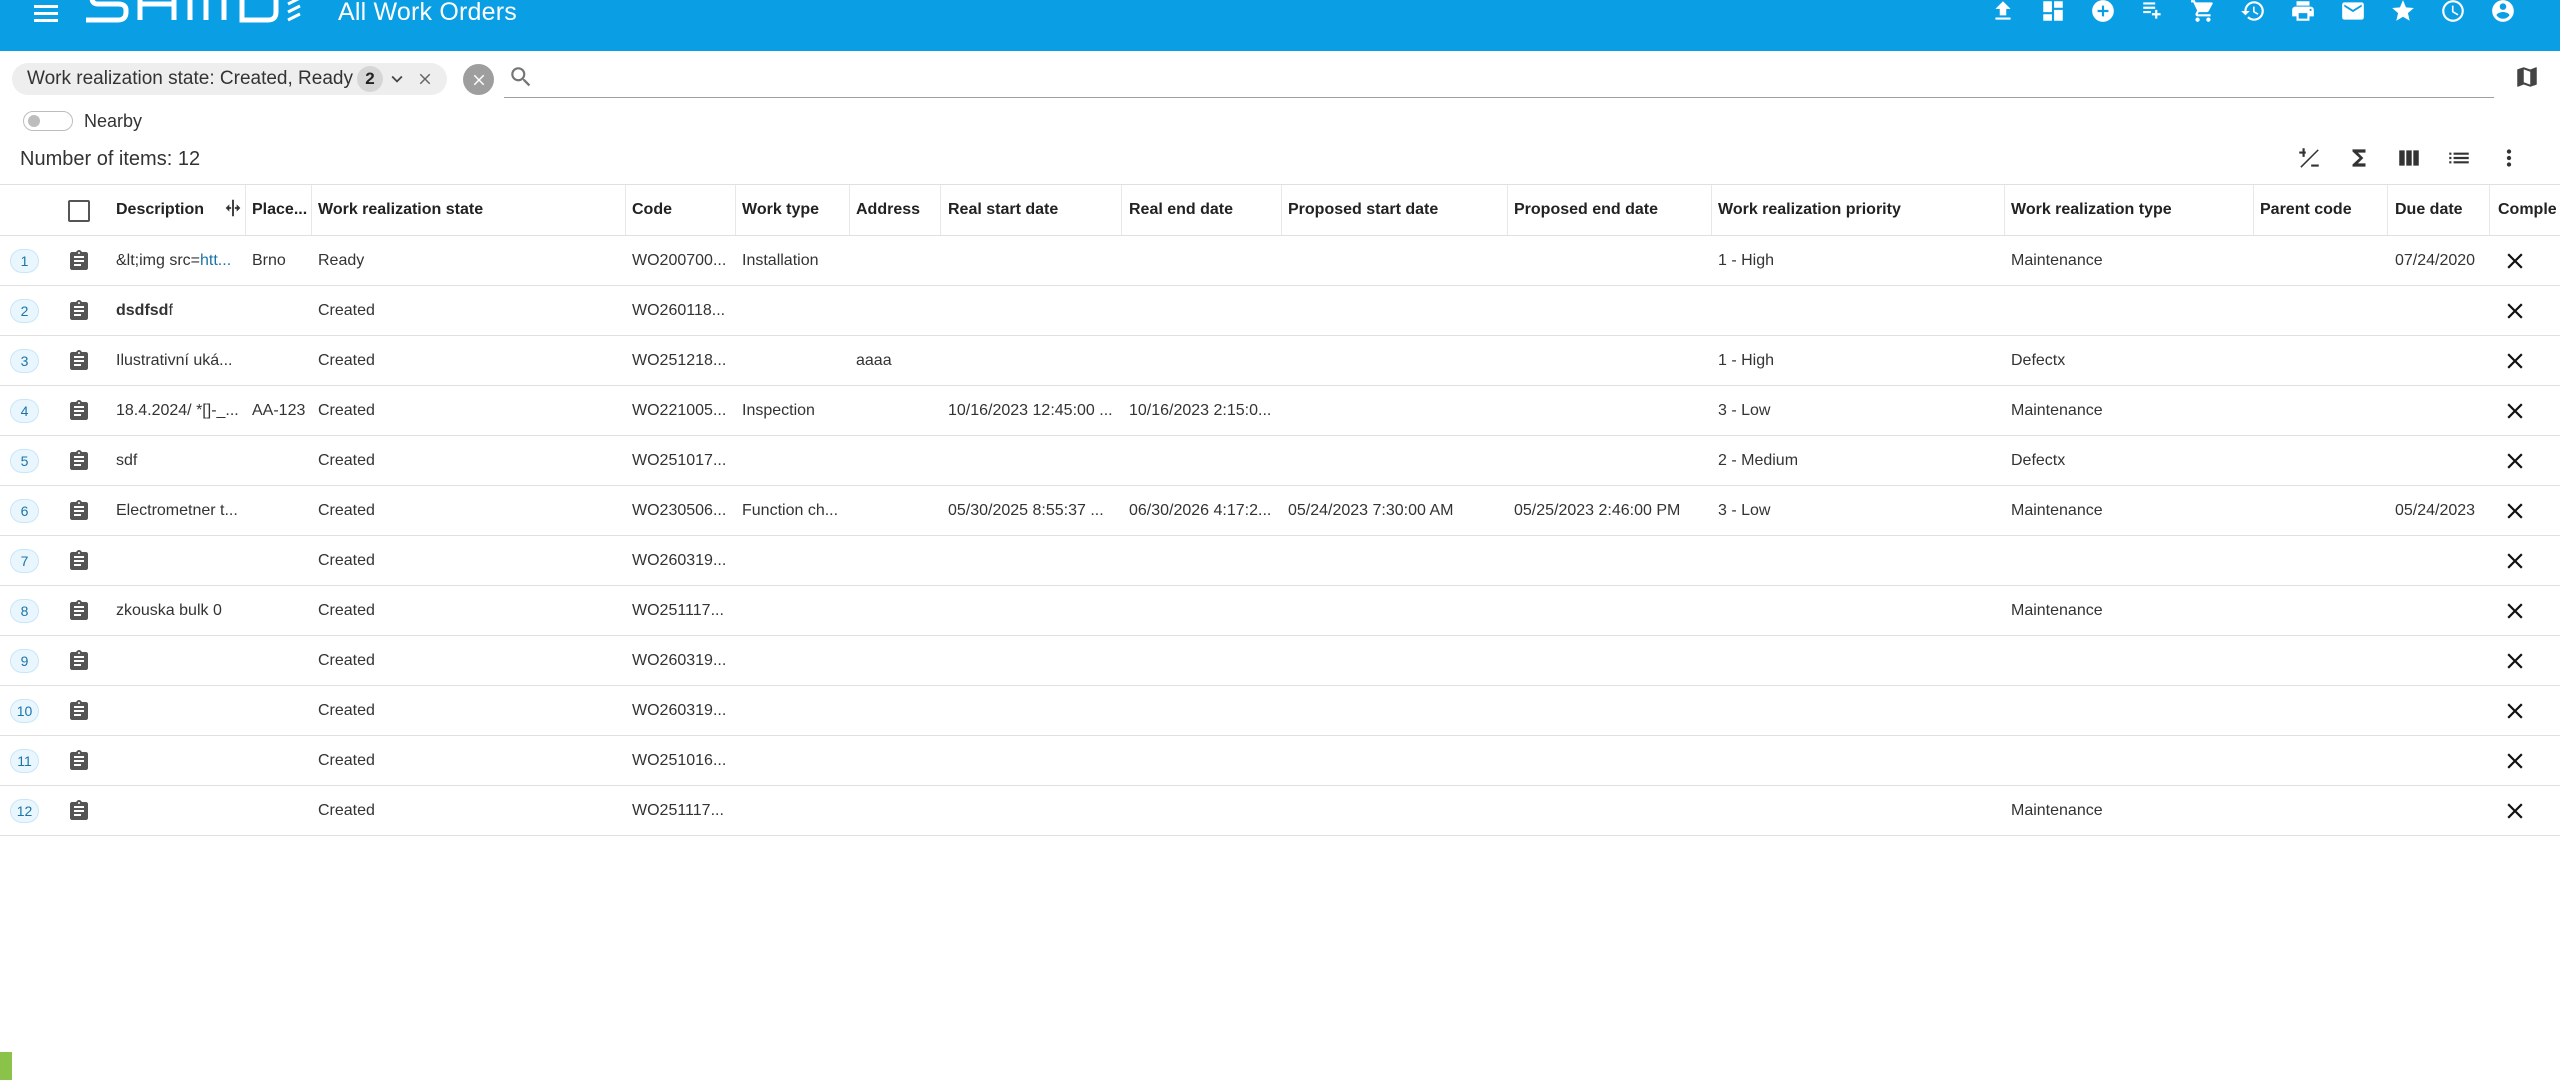  Describe the element at coordinates (792, 210) in the screenshot. I see `col-work-type: Work type` at that location.